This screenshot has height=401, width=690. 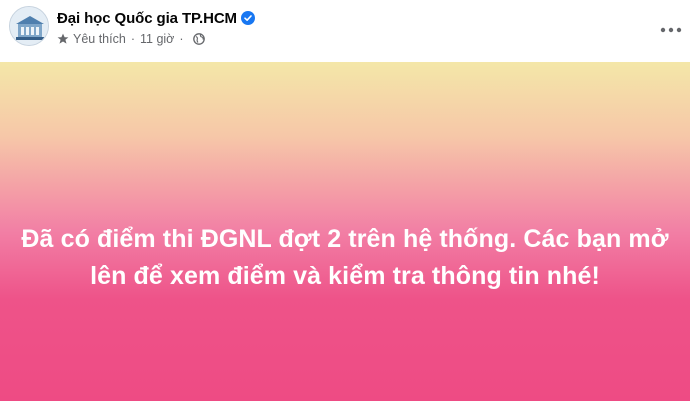 I want to click on university-logo-icon, so click(x=29, y=26).